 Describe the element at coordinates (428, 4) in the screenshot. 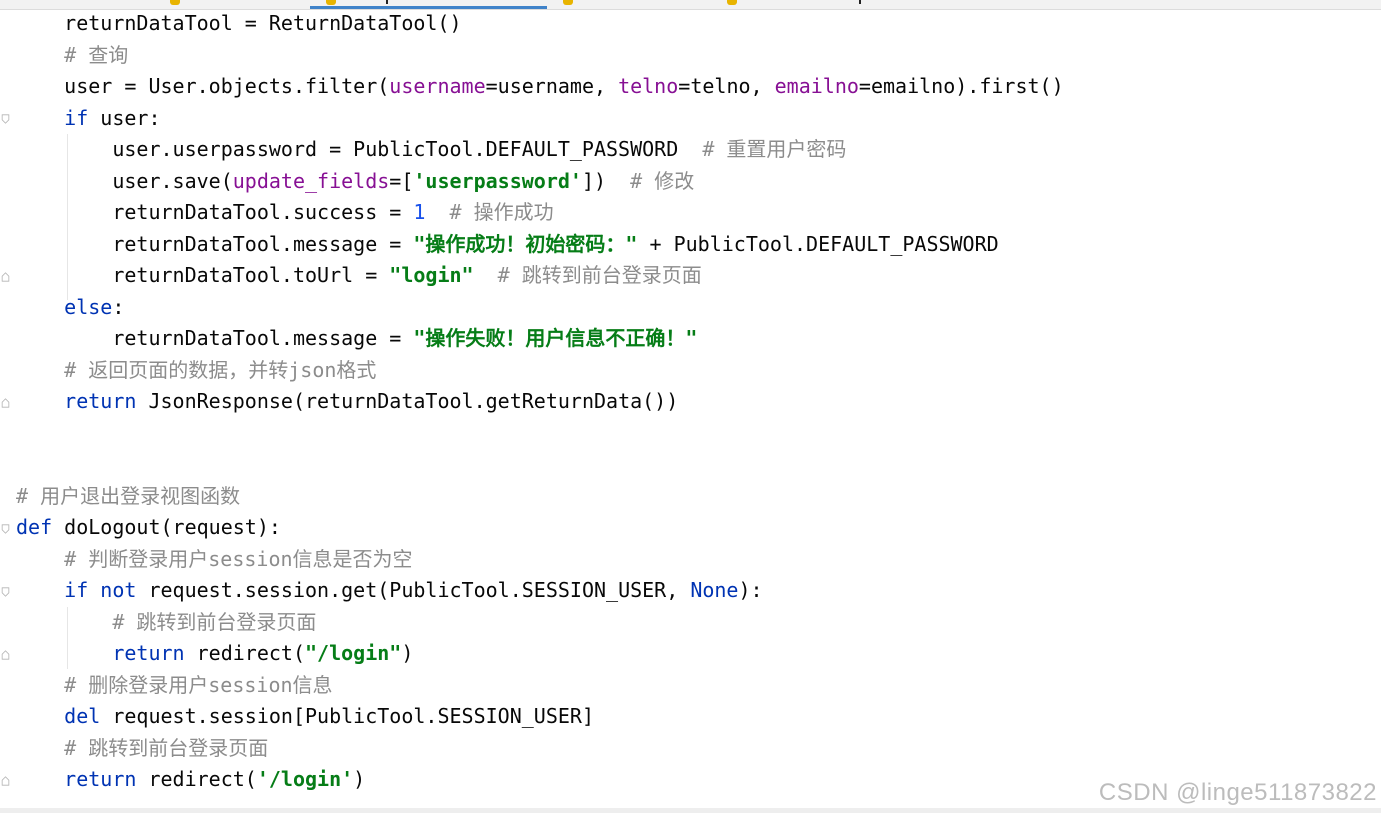

I see `editor-tab-active` at that location.